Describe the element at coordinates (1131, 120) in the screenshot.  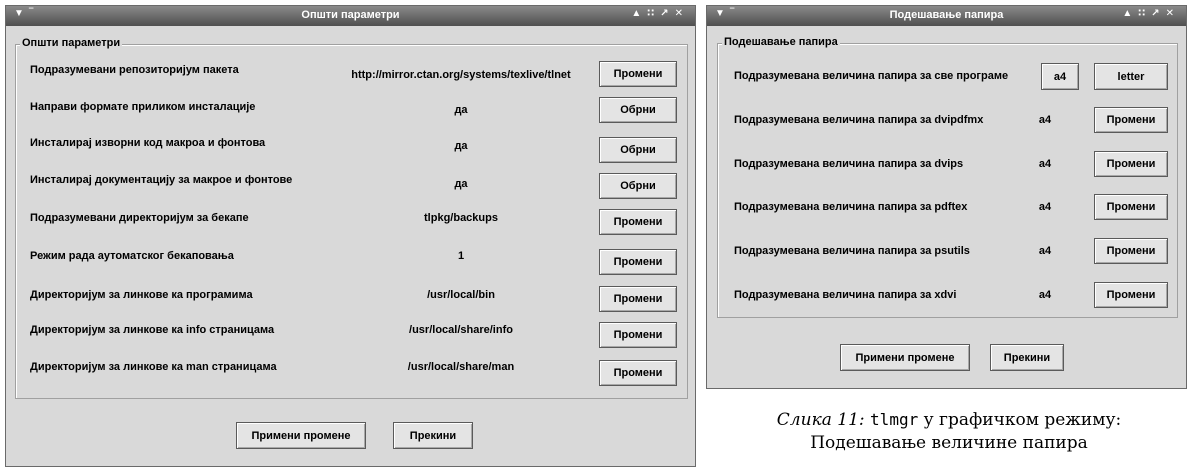
I see `change-dvipdfmx-button: Промени` at that location.